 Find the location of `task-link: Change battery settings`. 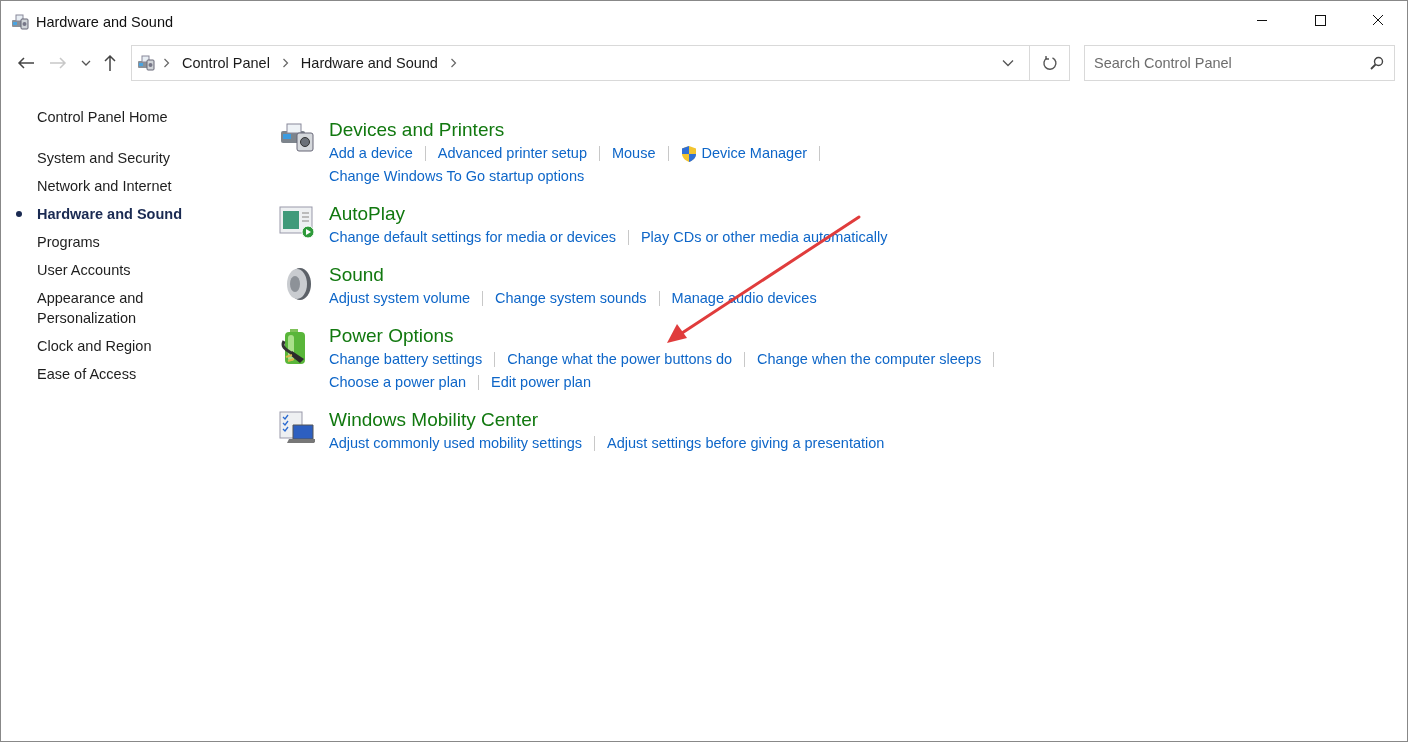

task-link: Change battery settings is located at coordinates (406, 359).